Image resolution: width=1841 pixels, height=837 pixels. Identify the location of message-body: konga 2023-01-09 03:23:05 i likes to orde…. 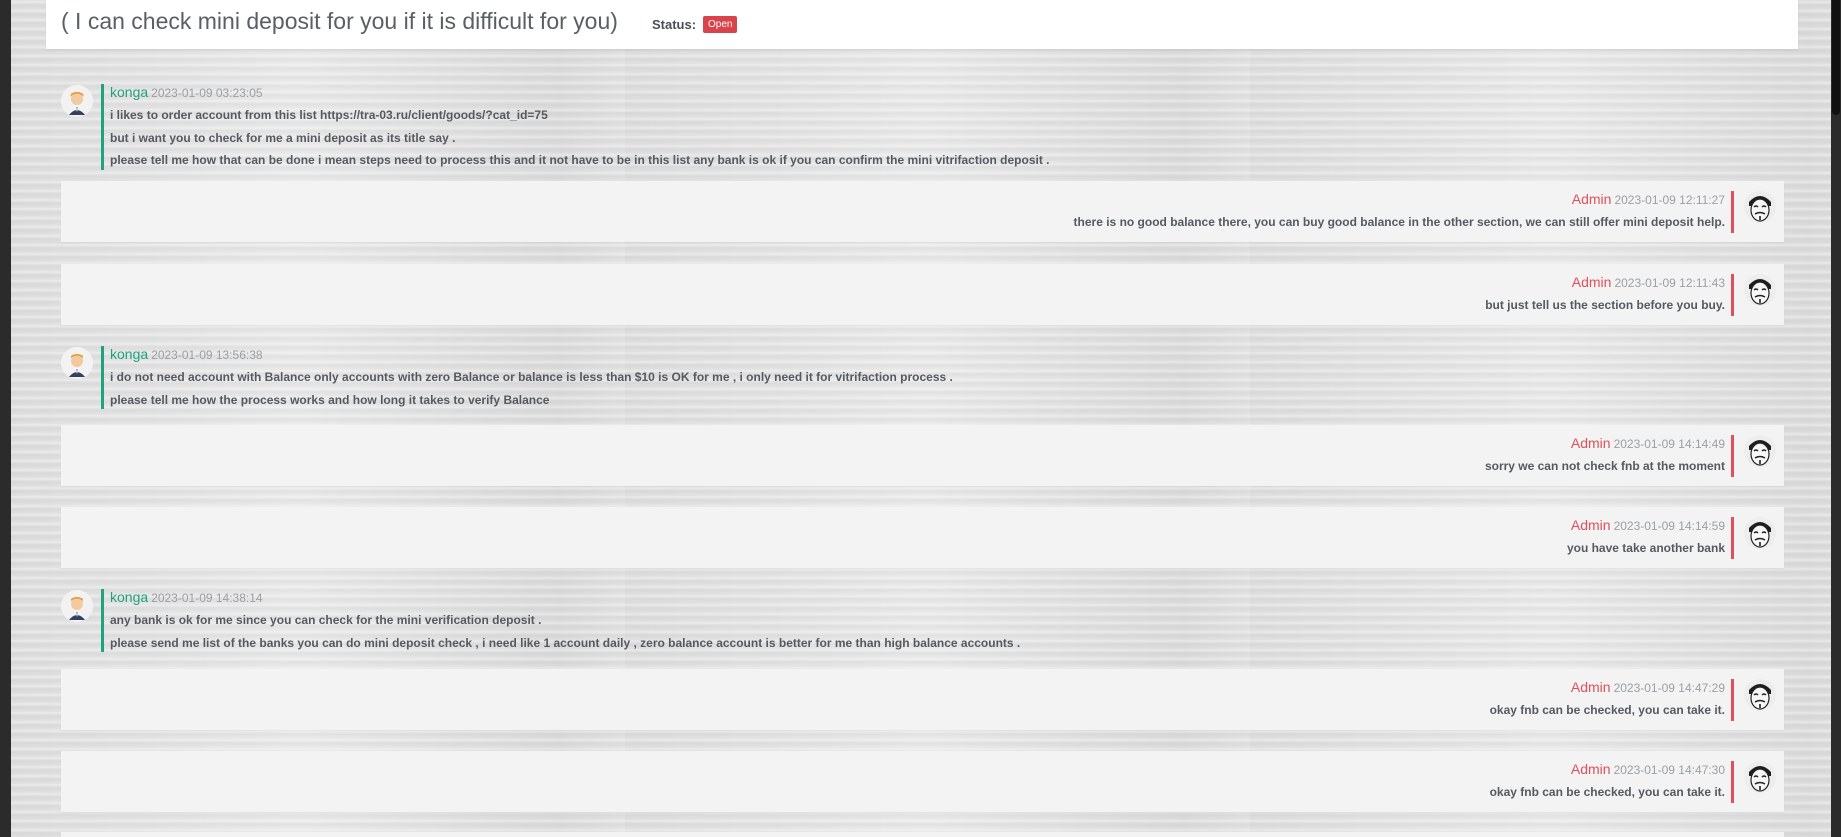
(575, 127).